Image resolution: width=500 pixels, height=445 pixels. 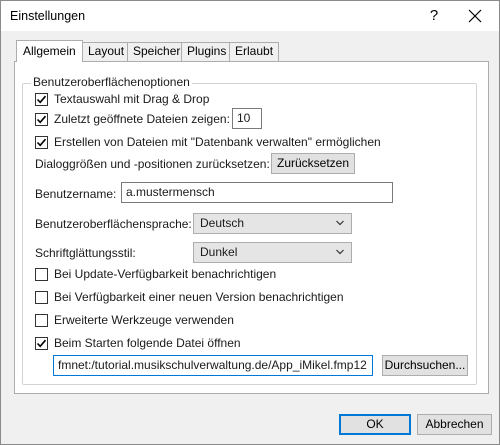 I want to click on window-title: Einstellungen, so click(x=48, y=16).